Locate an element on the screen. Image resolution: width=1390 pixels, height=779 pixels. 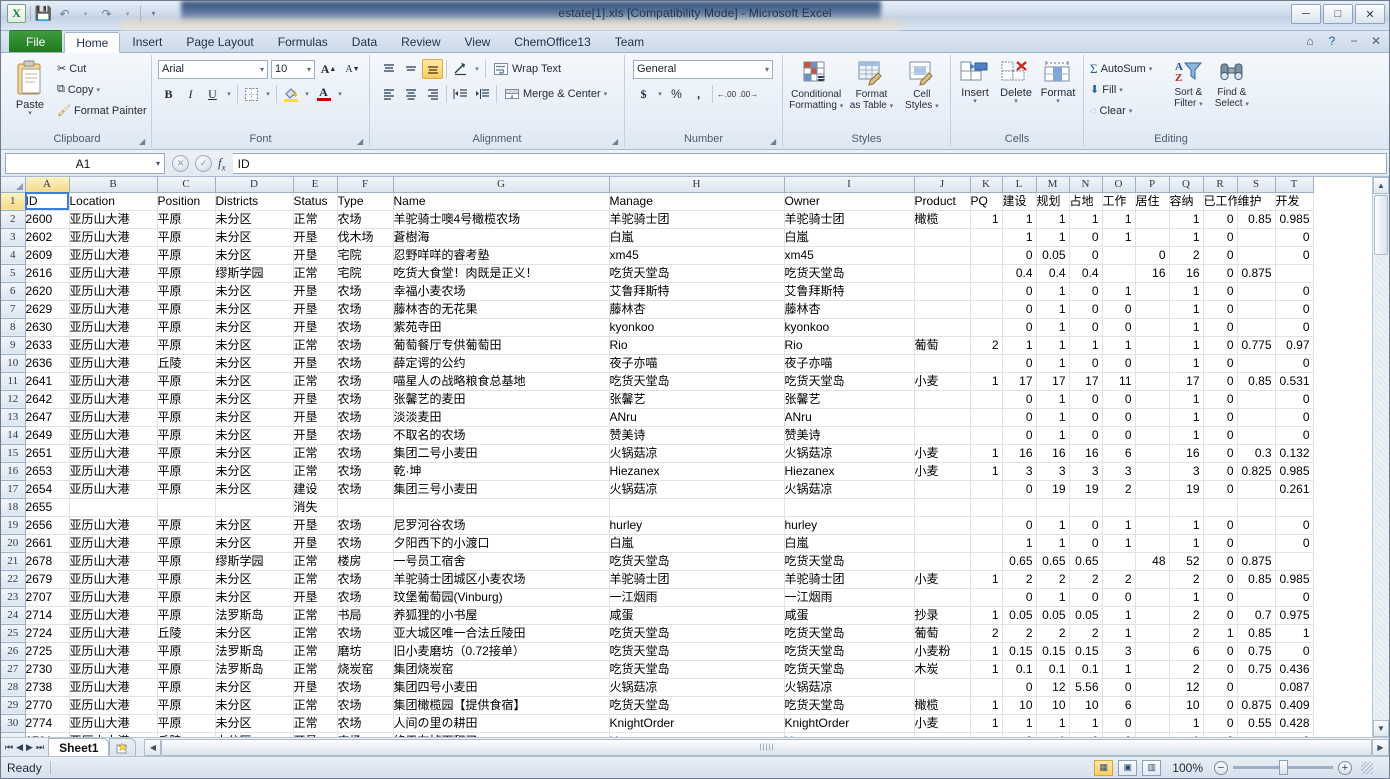
cell-D8: 未分区 is located at coordinates (254, 327).